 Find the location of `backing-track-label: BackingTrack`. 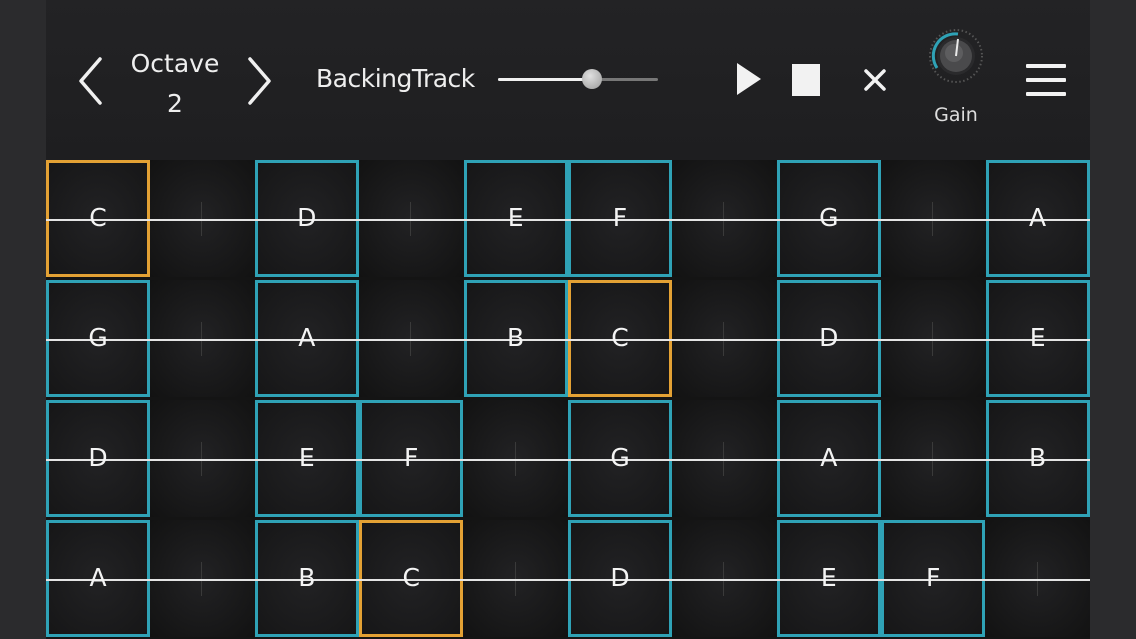

backing-track-label: BackingTrack is located at coordinates (395, 78).